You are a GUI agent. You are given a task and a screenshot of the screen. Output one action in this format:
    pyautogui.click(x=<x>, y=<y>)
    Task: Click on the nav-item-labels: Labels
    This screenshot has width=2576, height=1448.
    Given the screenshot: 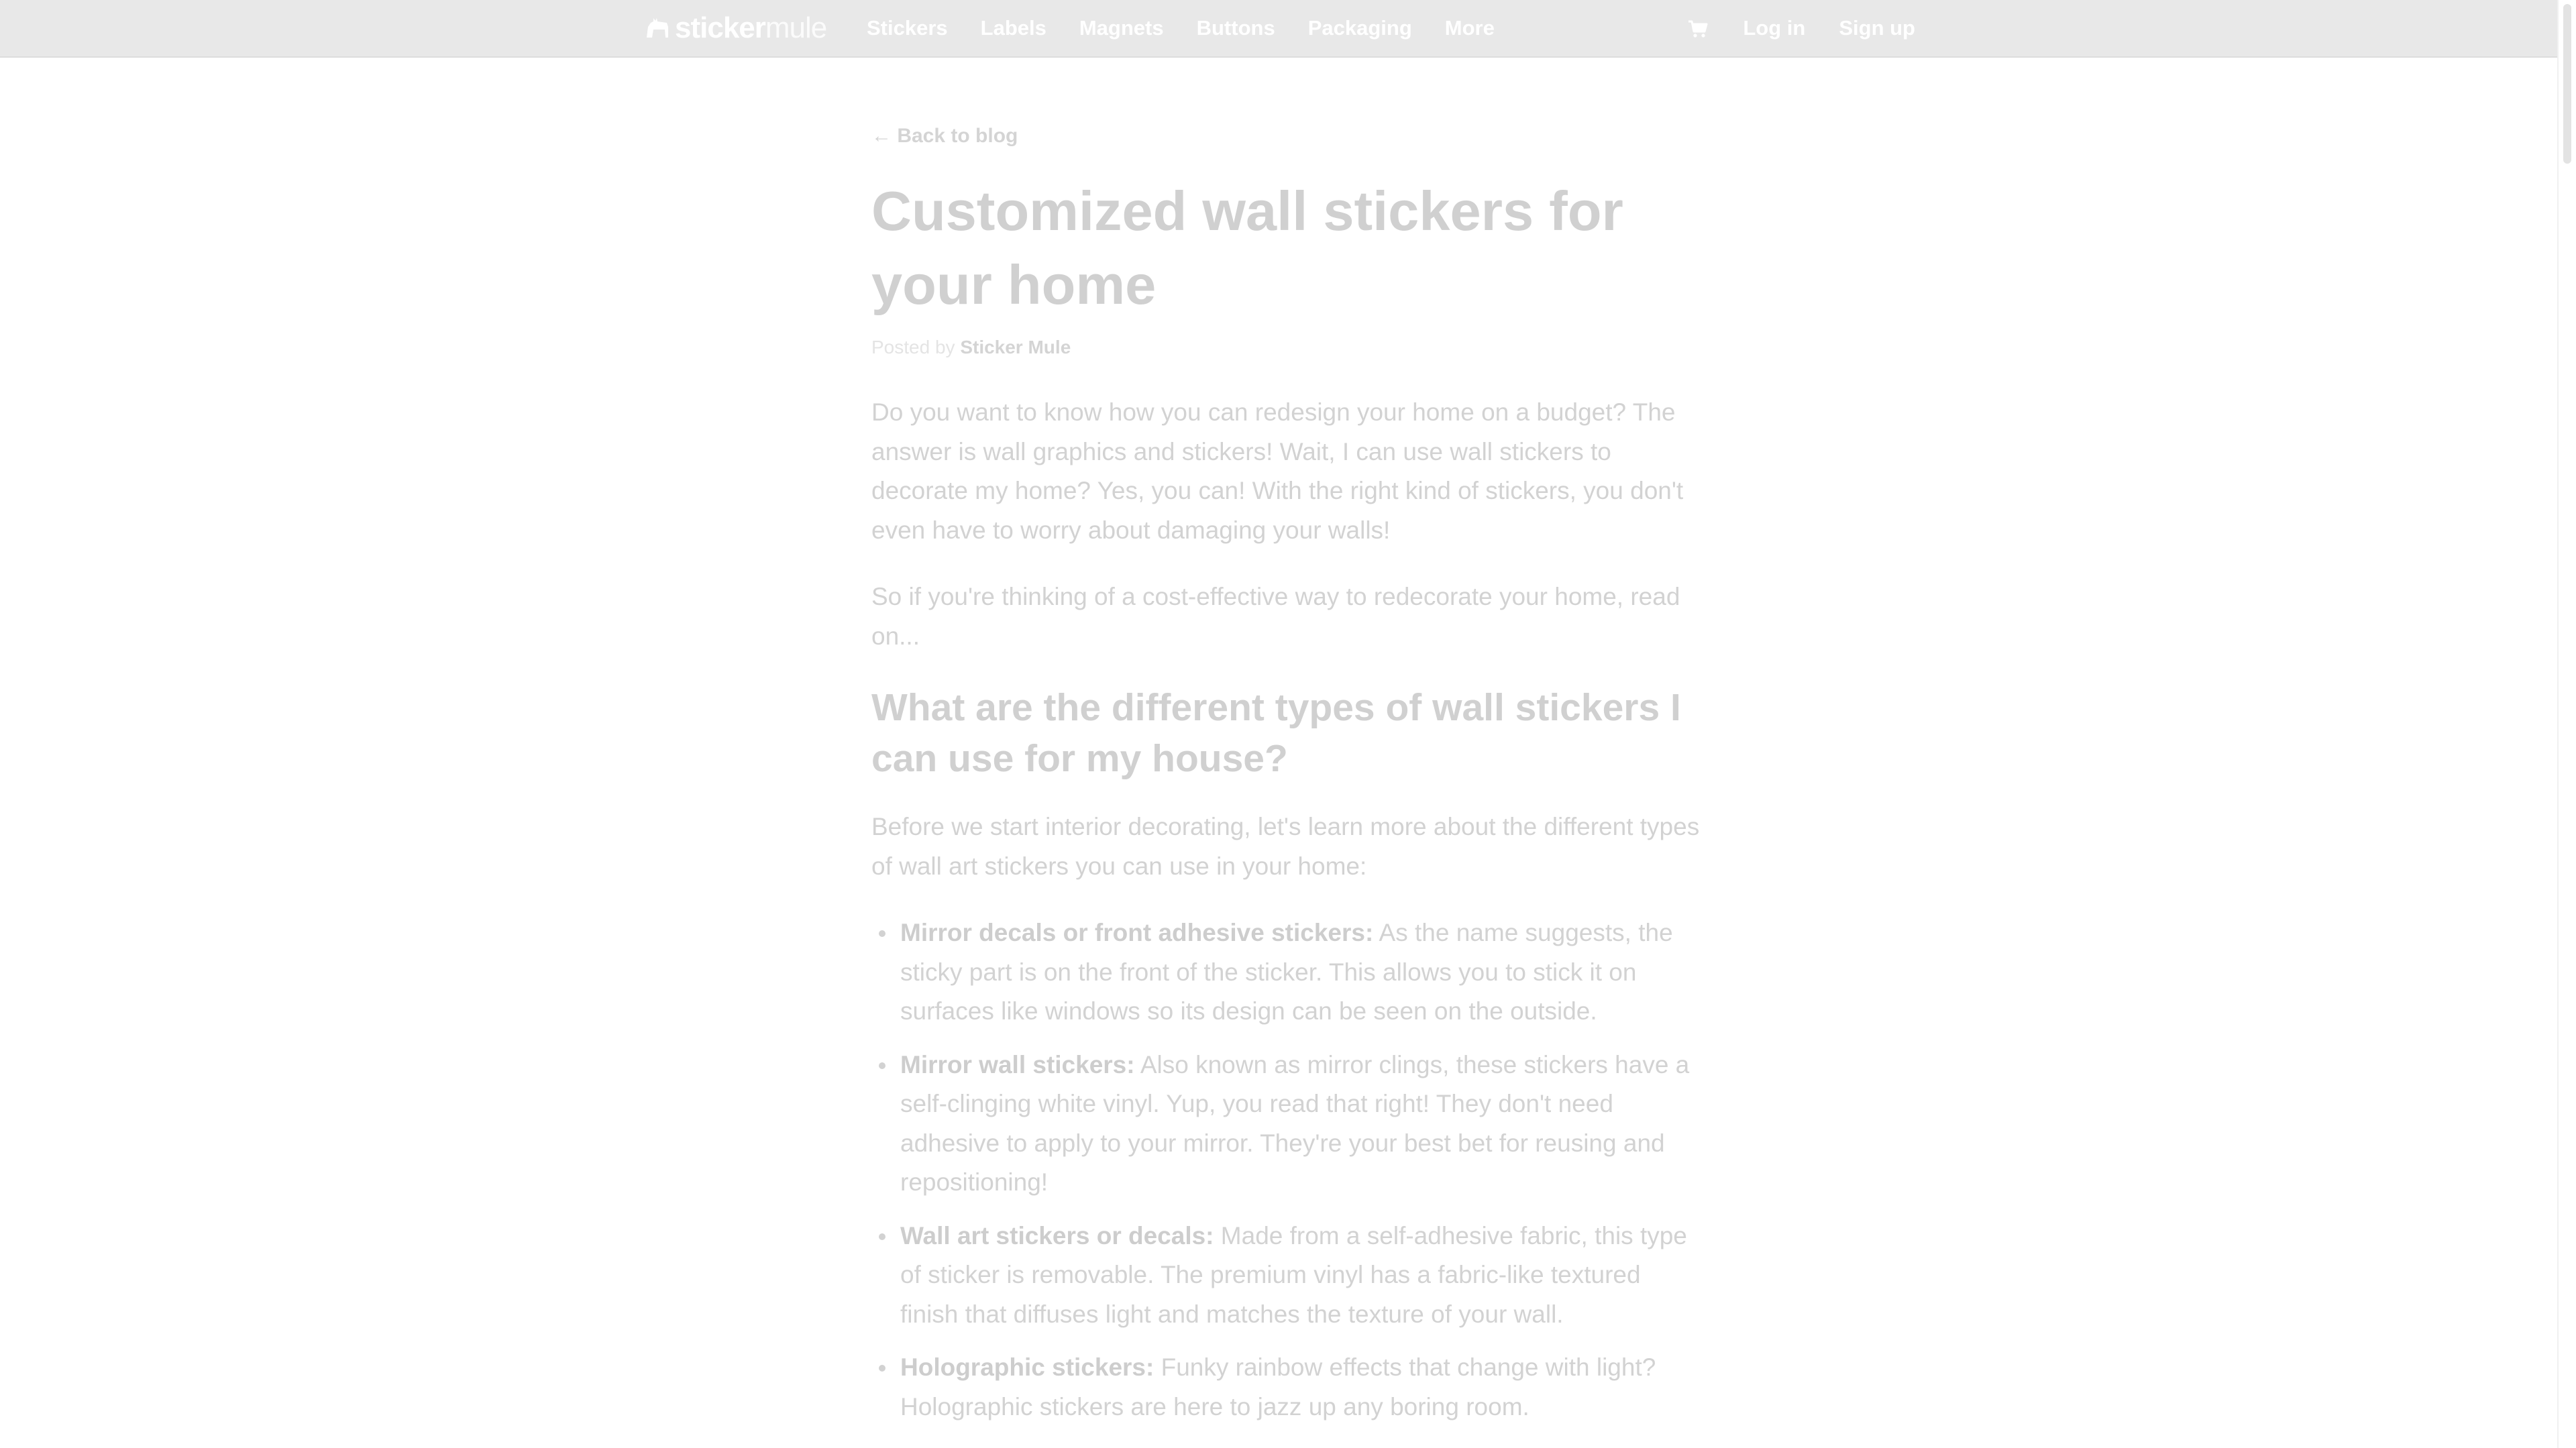 What is the action you would take?
    pyautogui.click(x=1013, y=28)
    